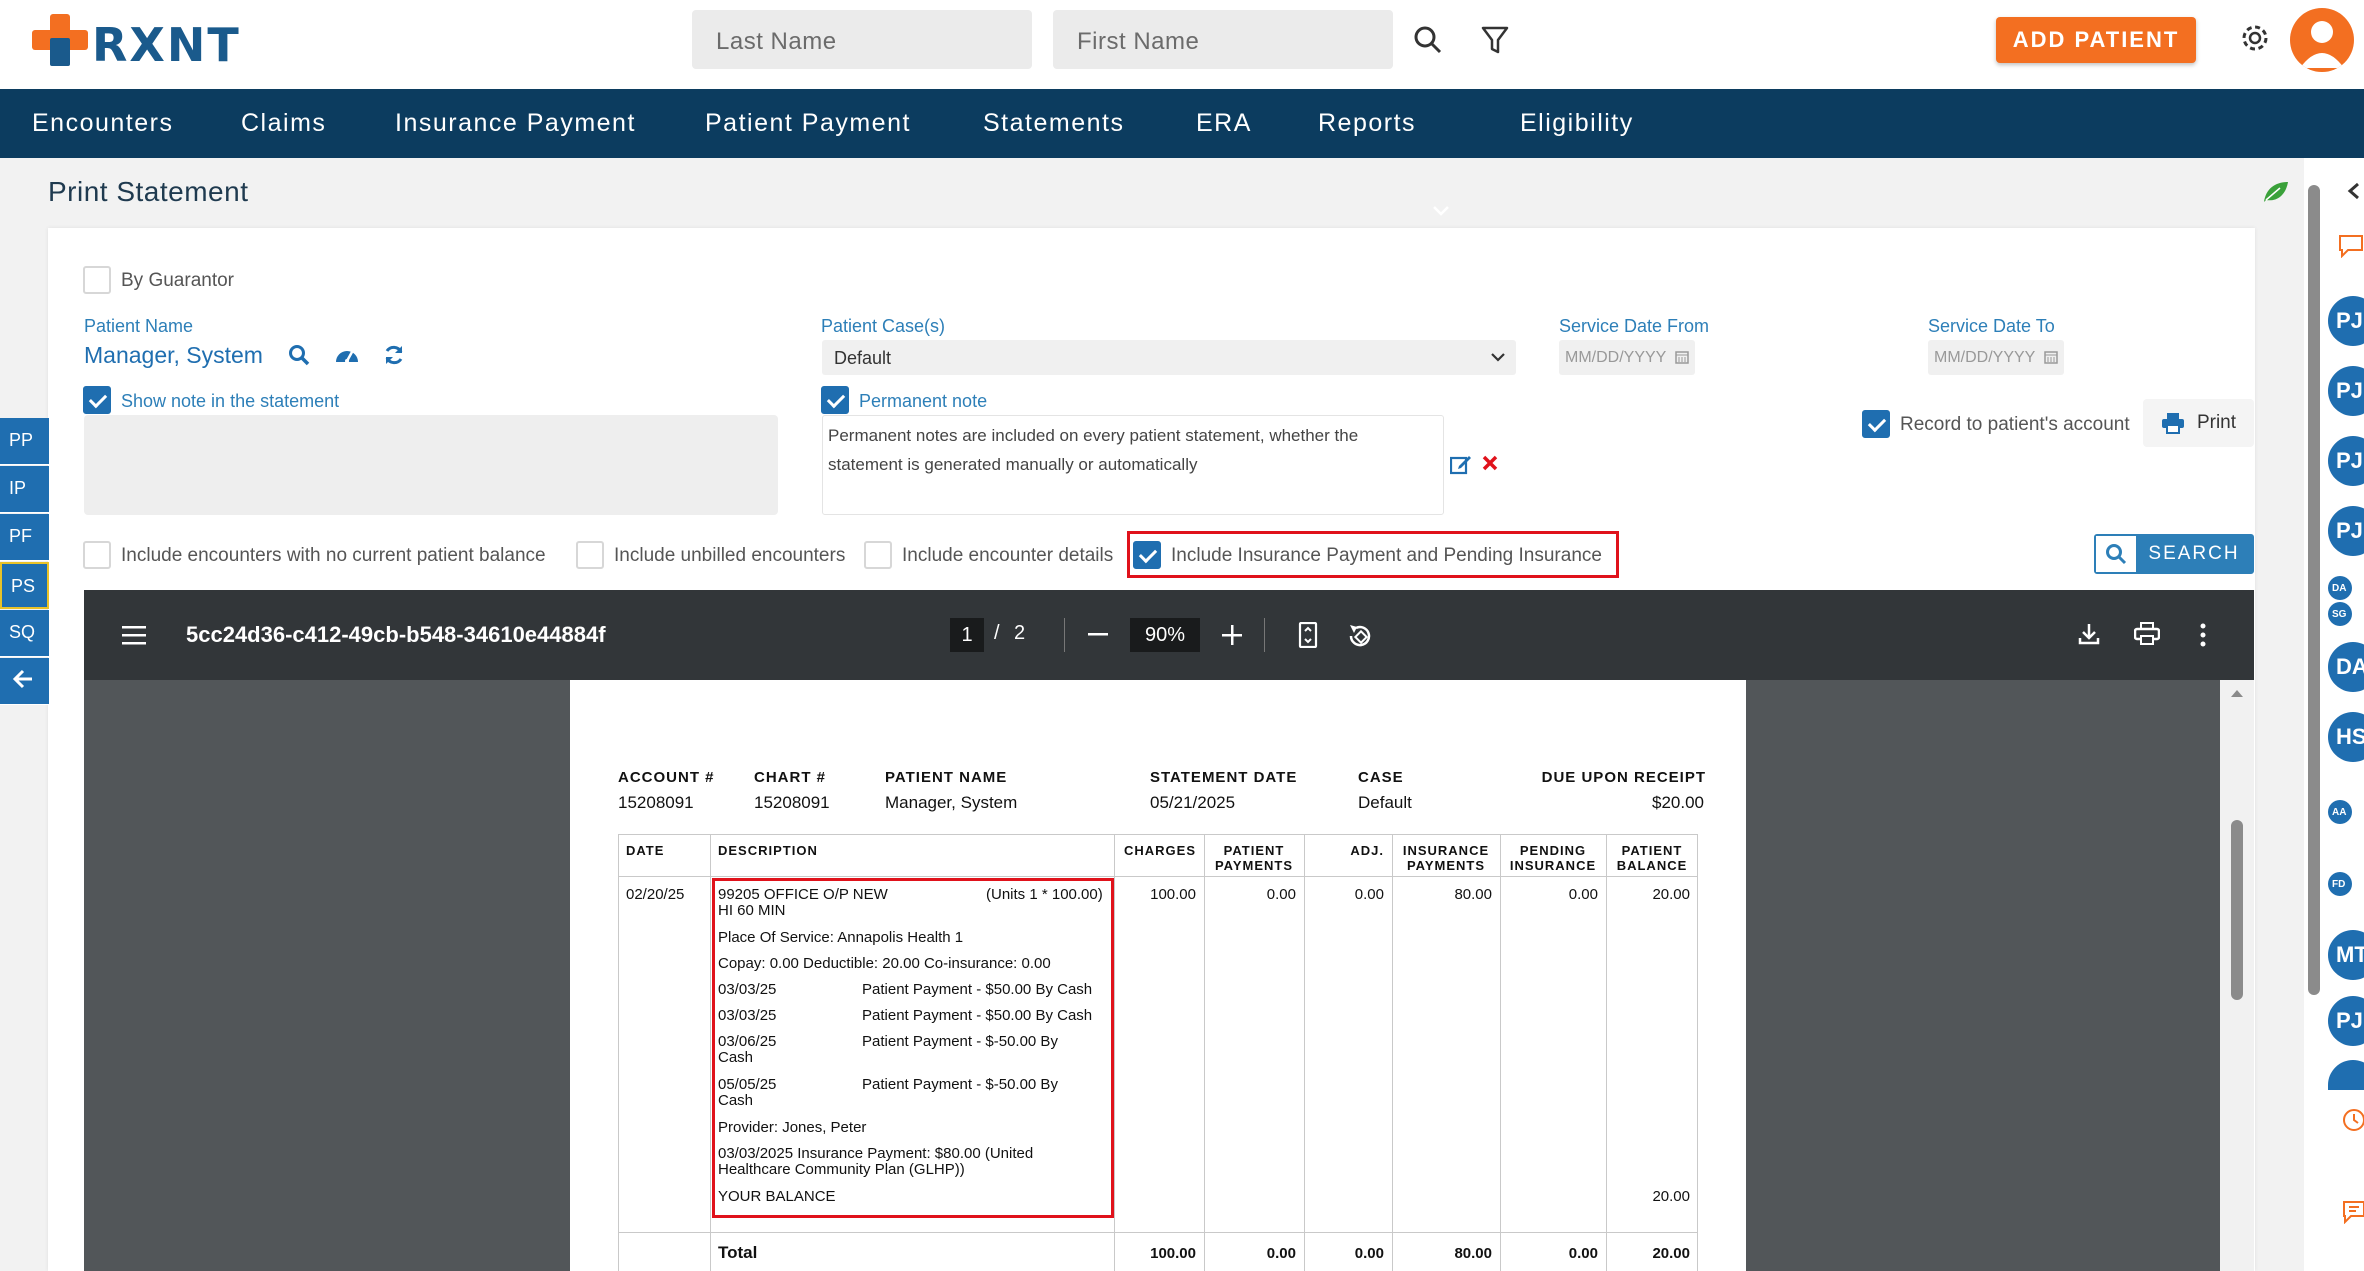 The height and width of the screenshot is (1271, 2364). I want to click on tab-pf: PF, so click(24, 537).